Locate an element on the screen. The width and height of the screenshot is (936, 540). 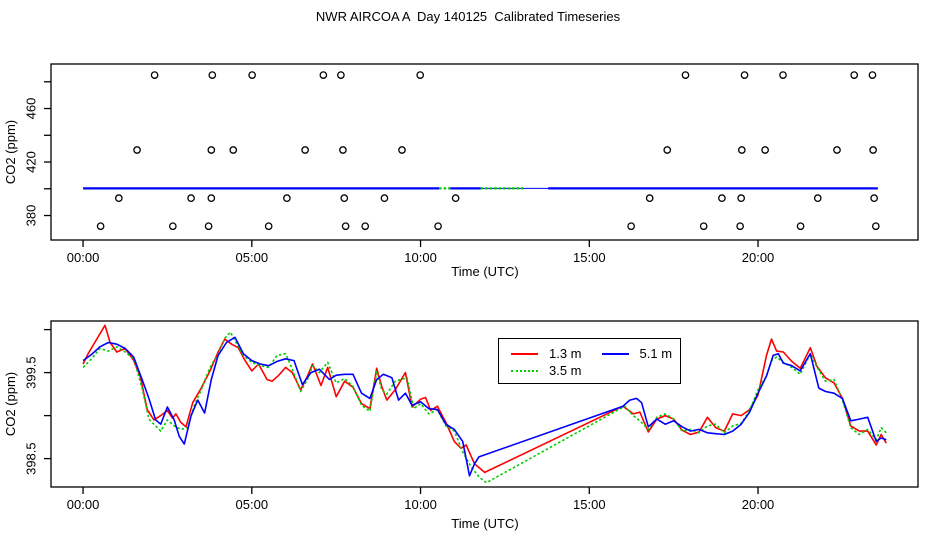
legend-column-1: 1.3 m 3.5 m is located at coordinates (546, 362).